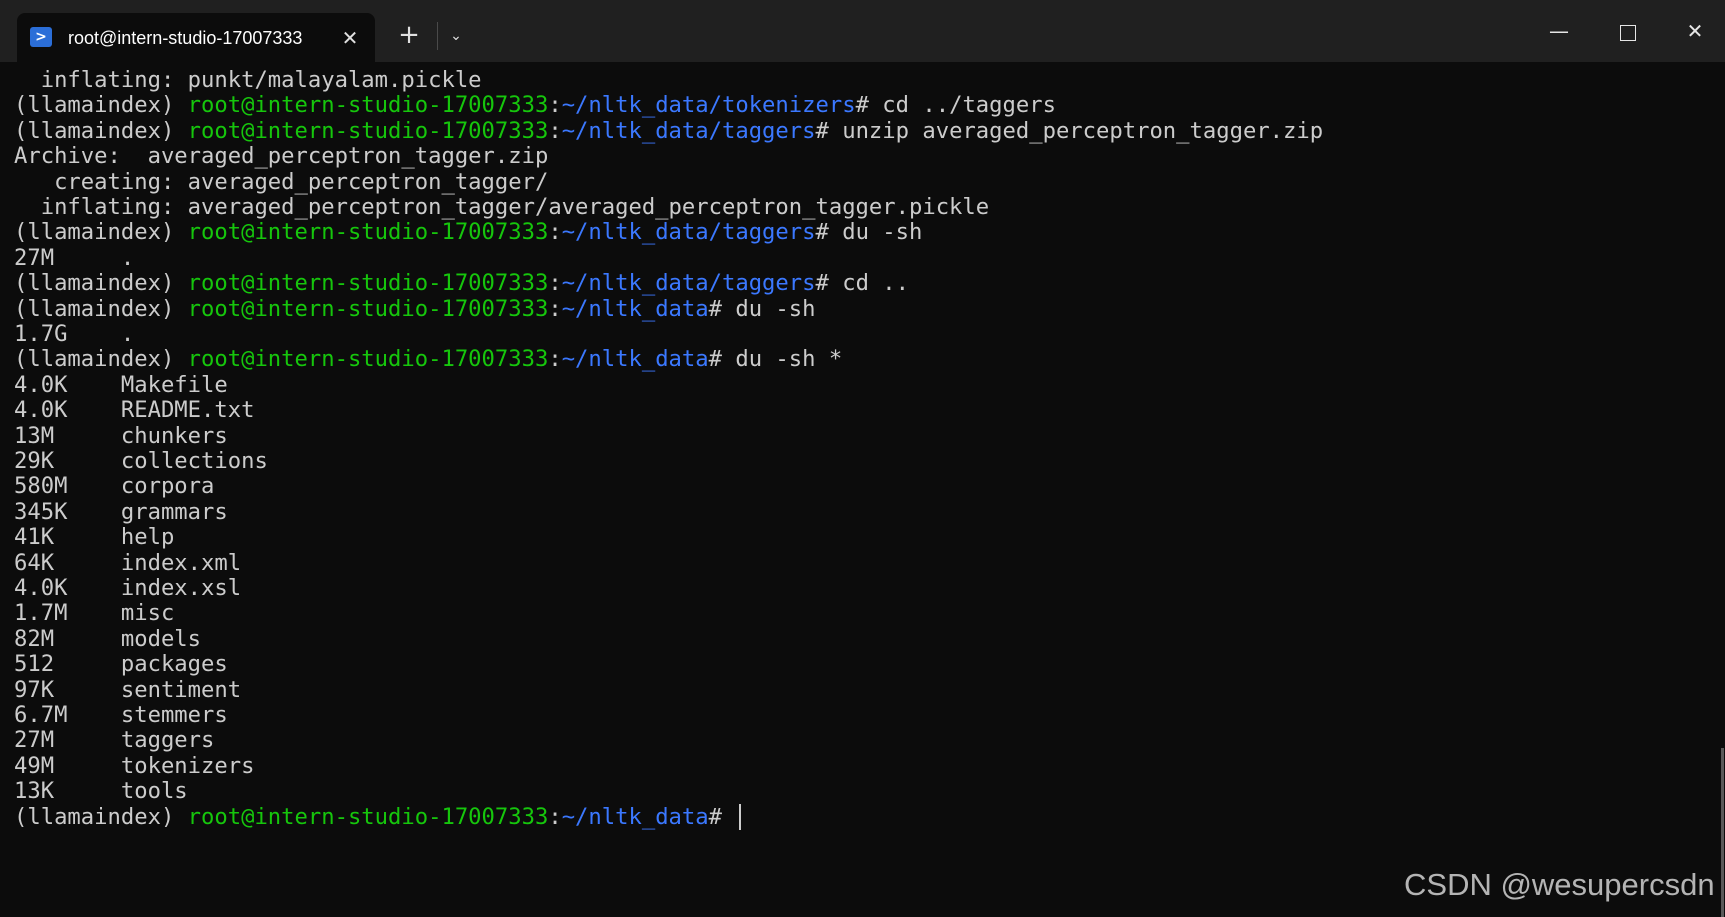  I want to click on output-line: 97K sentiment, so click(128, 689).